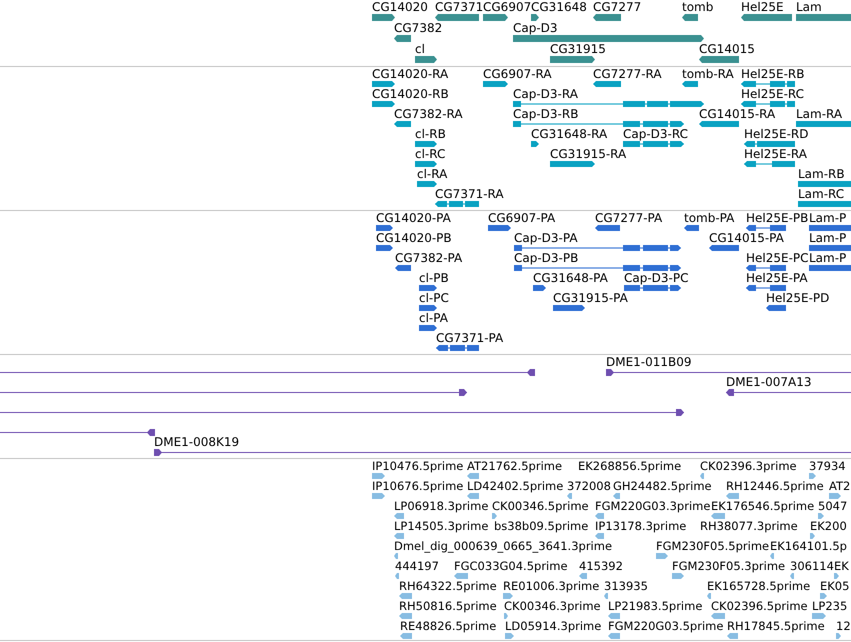  Describe the element at coordinates (418, 466) in the screenshot. I see `feature-label: IP10476.5prime` at that location.